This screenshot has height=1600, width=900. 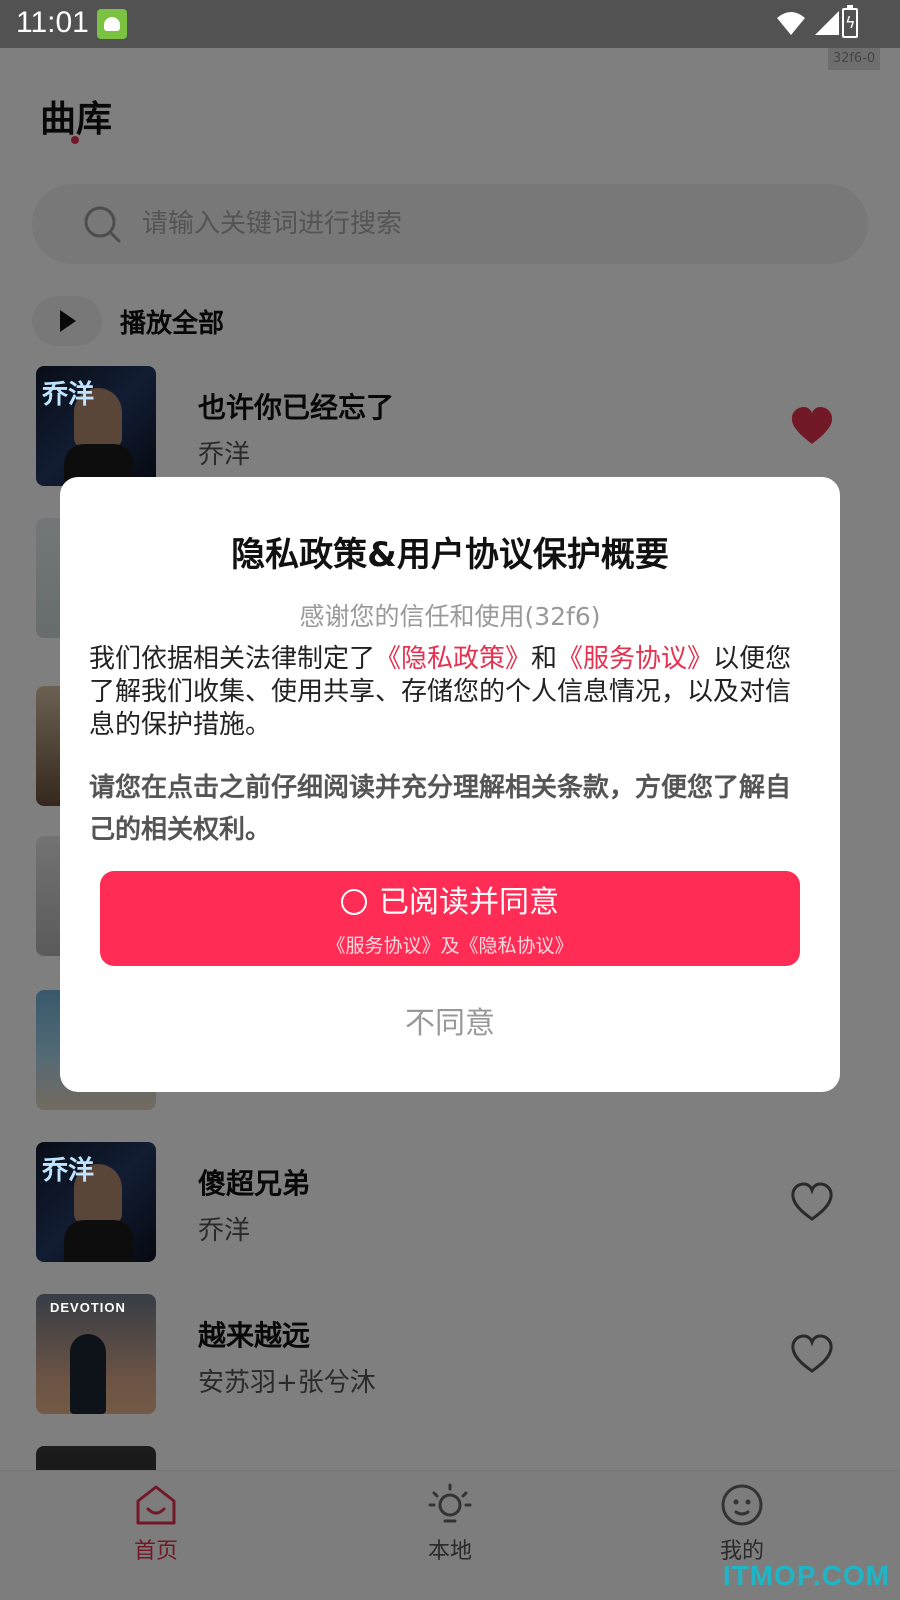 I want to click on signal-icon, so click(x=827, y=23).